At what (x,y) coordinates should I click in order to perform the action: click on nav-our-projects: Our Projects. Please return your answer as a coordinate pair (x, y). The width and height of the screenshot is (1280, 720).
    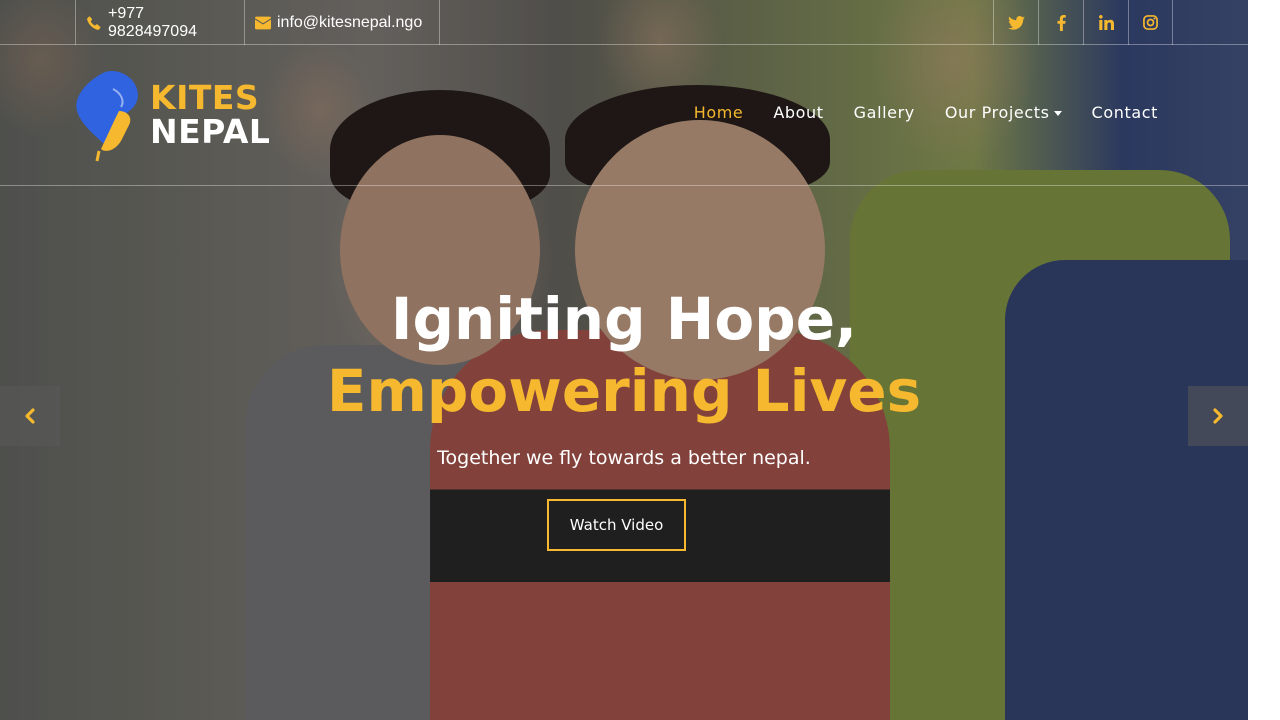
    Looking at the image, I should click on (1003, 112).